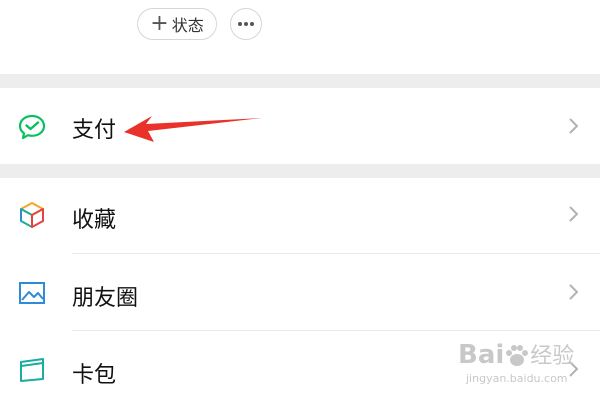 The width and height of the screenshot is (600, 400). I want to click on menu-item-cards-label: 卡包, so click(94, 375).